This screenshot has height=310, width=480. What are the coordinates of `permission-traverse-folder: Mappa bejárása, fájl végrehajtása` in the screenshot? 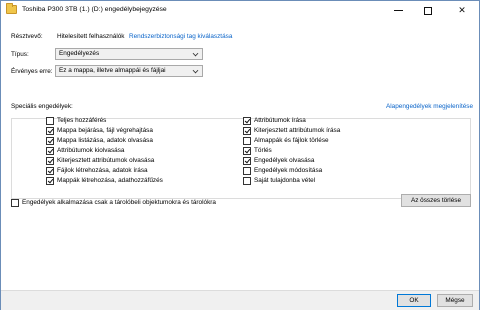 It's located at (99, 130).